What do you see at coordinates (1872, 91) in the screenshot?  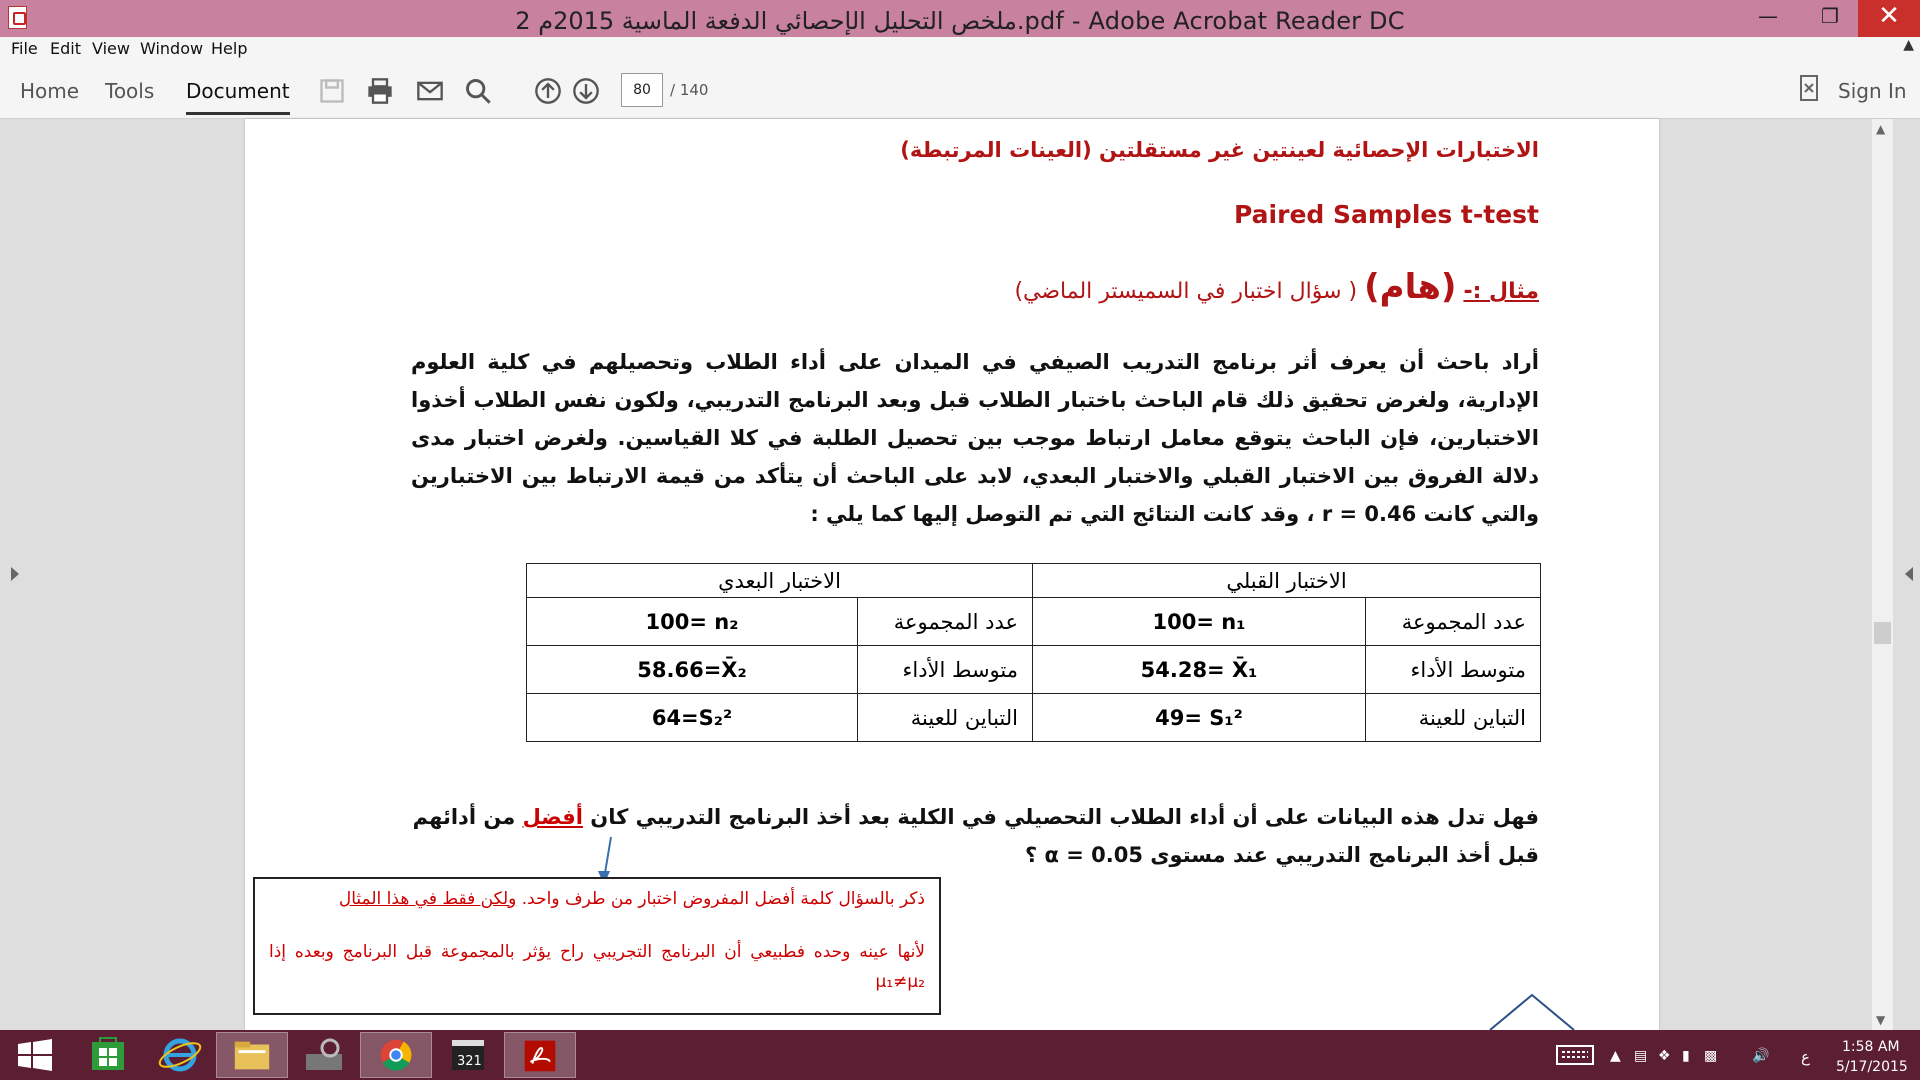 I see `sign-in-link: Sign In` at bounding box center [1872, 91].